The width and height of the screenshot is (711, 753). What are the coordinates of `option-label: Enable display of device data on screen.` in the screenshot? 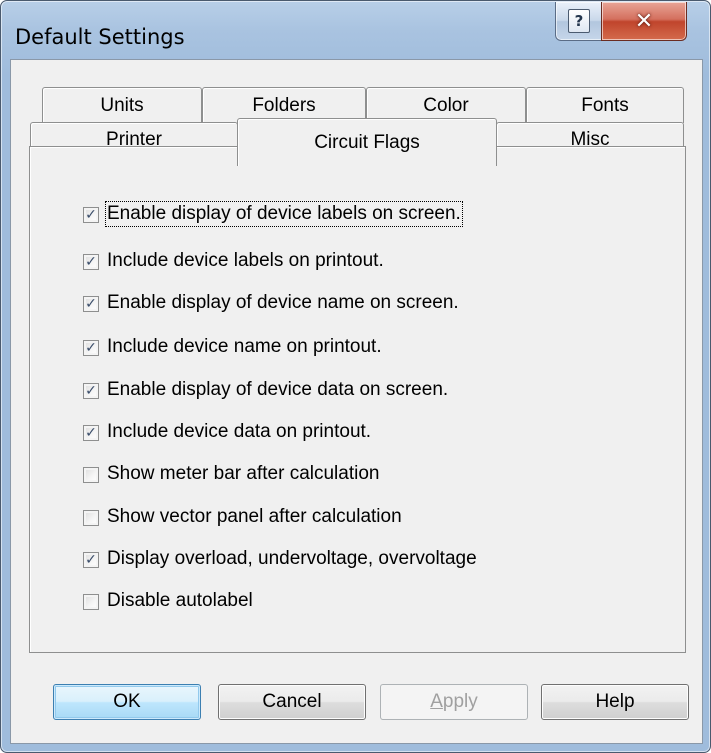 It's located at (278, 389).